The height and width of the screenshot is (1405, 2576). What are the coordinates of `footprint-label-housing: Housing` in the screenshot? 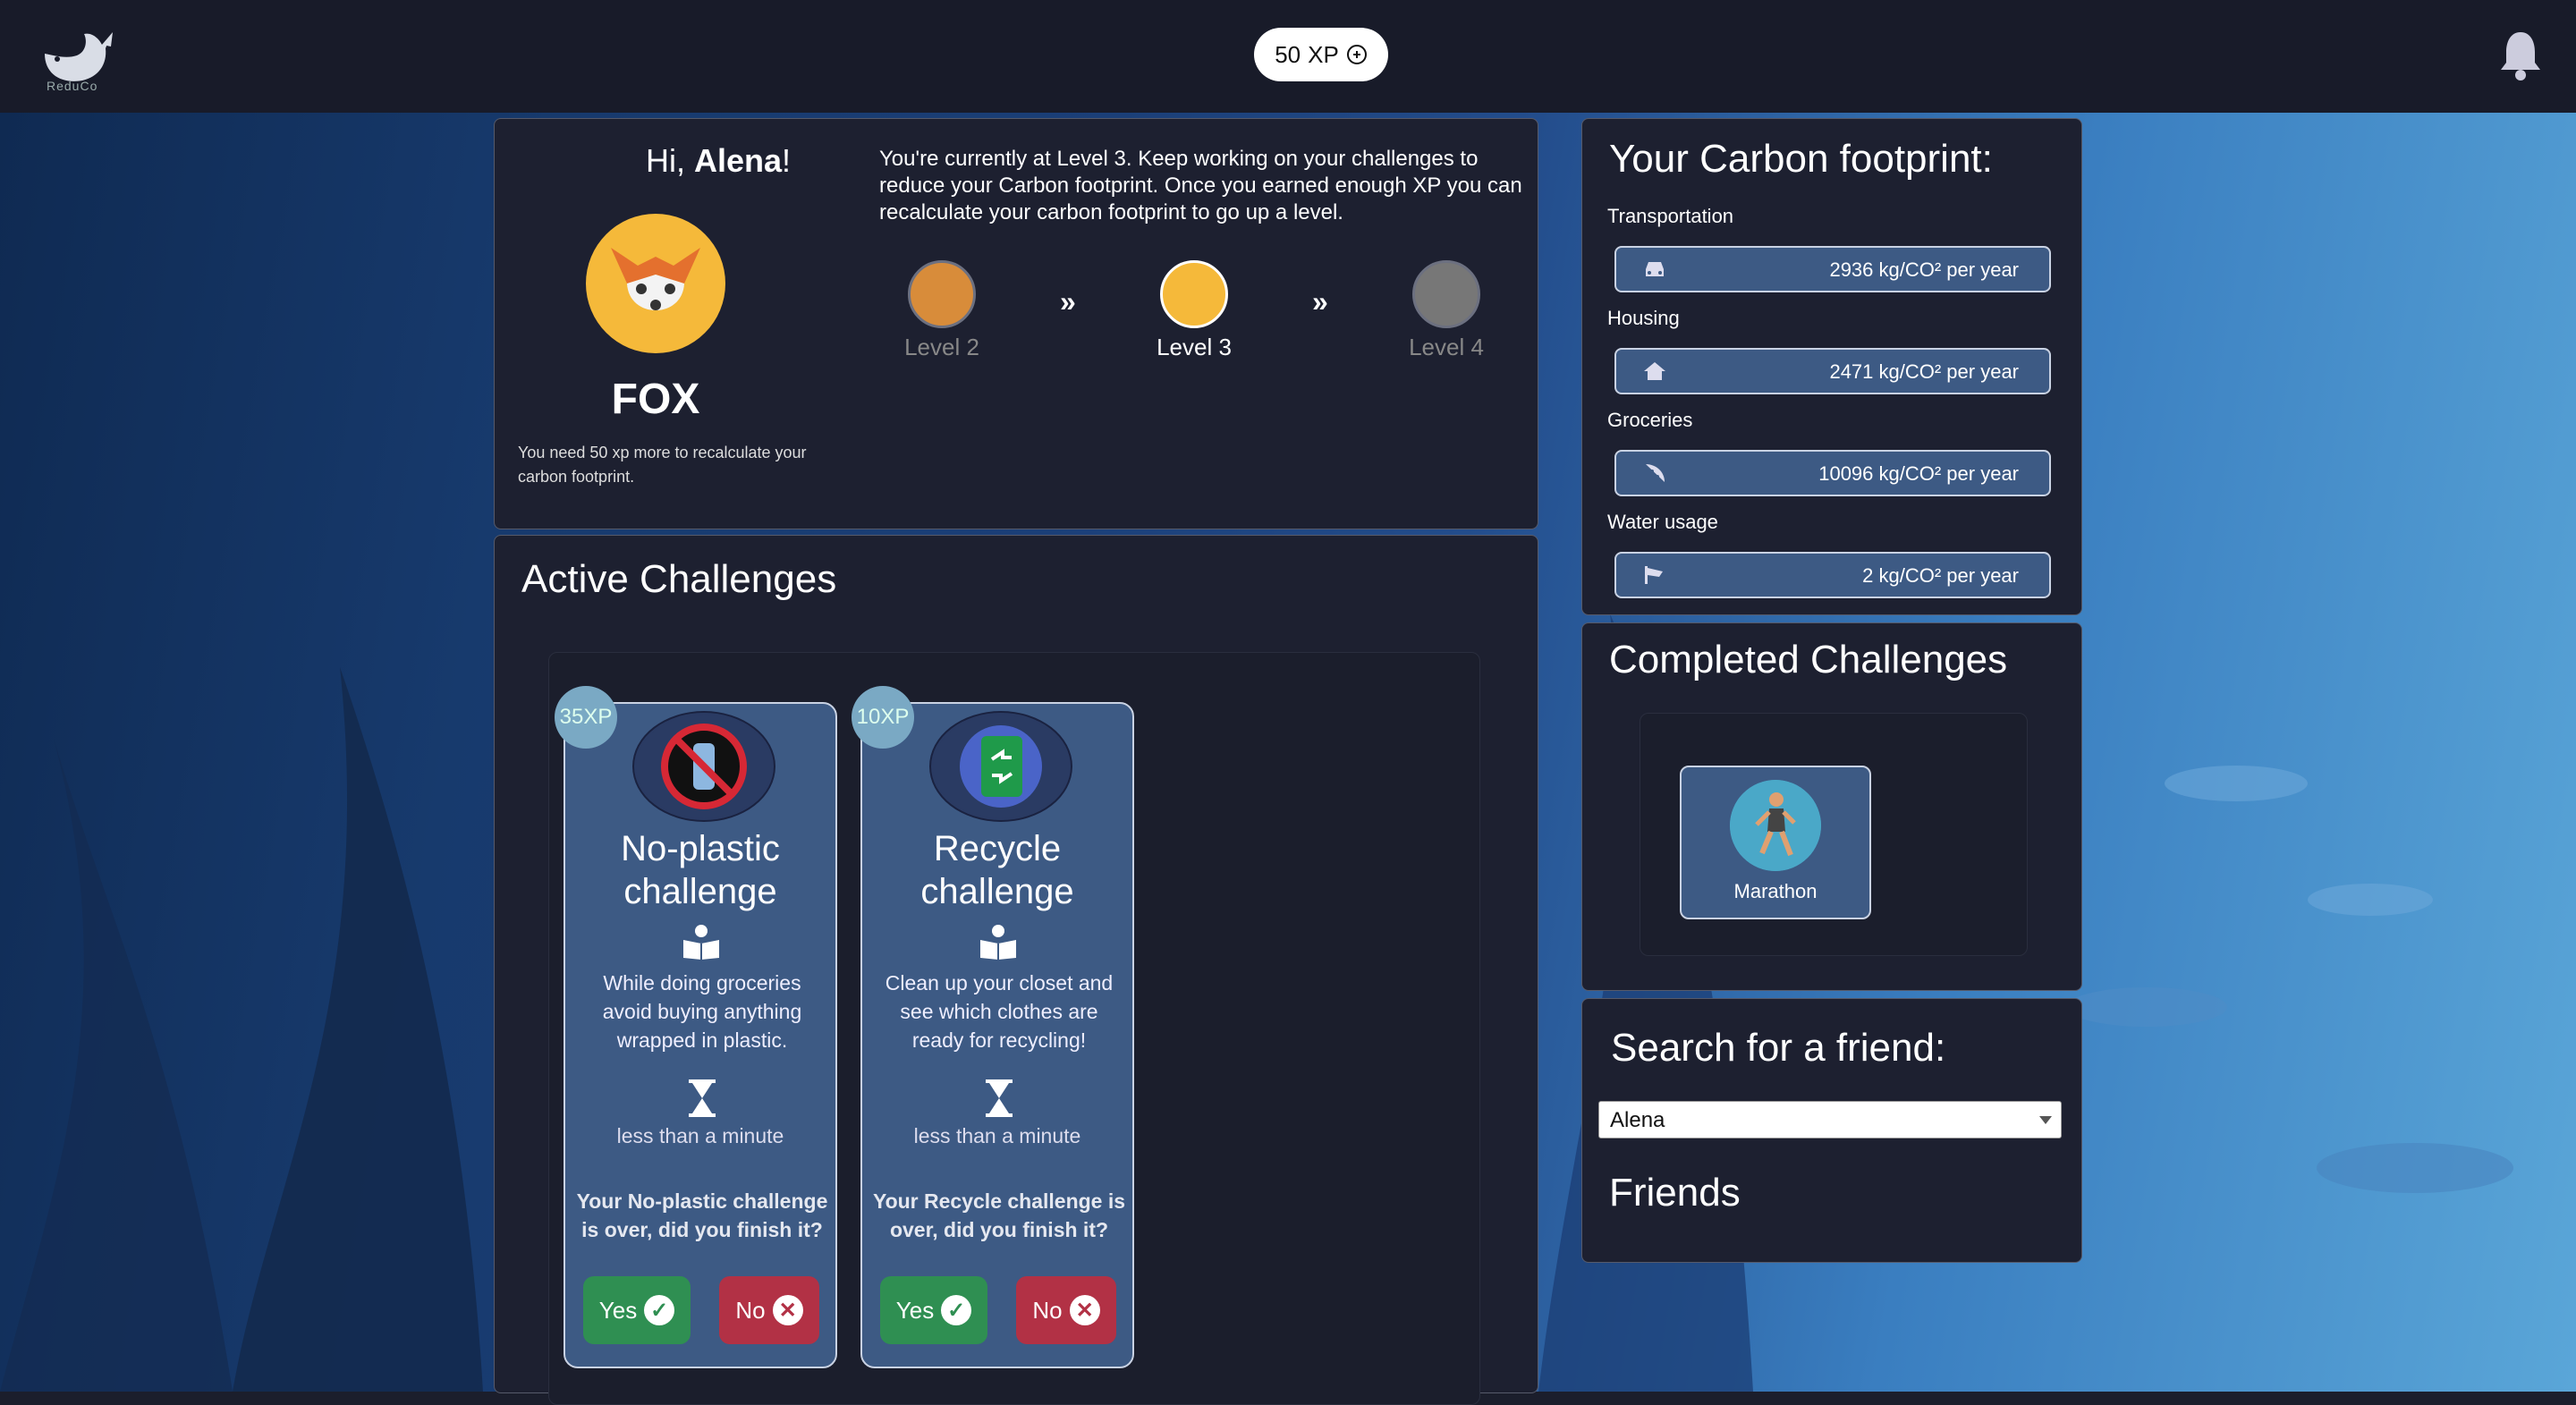 It's located at (1643, 318).